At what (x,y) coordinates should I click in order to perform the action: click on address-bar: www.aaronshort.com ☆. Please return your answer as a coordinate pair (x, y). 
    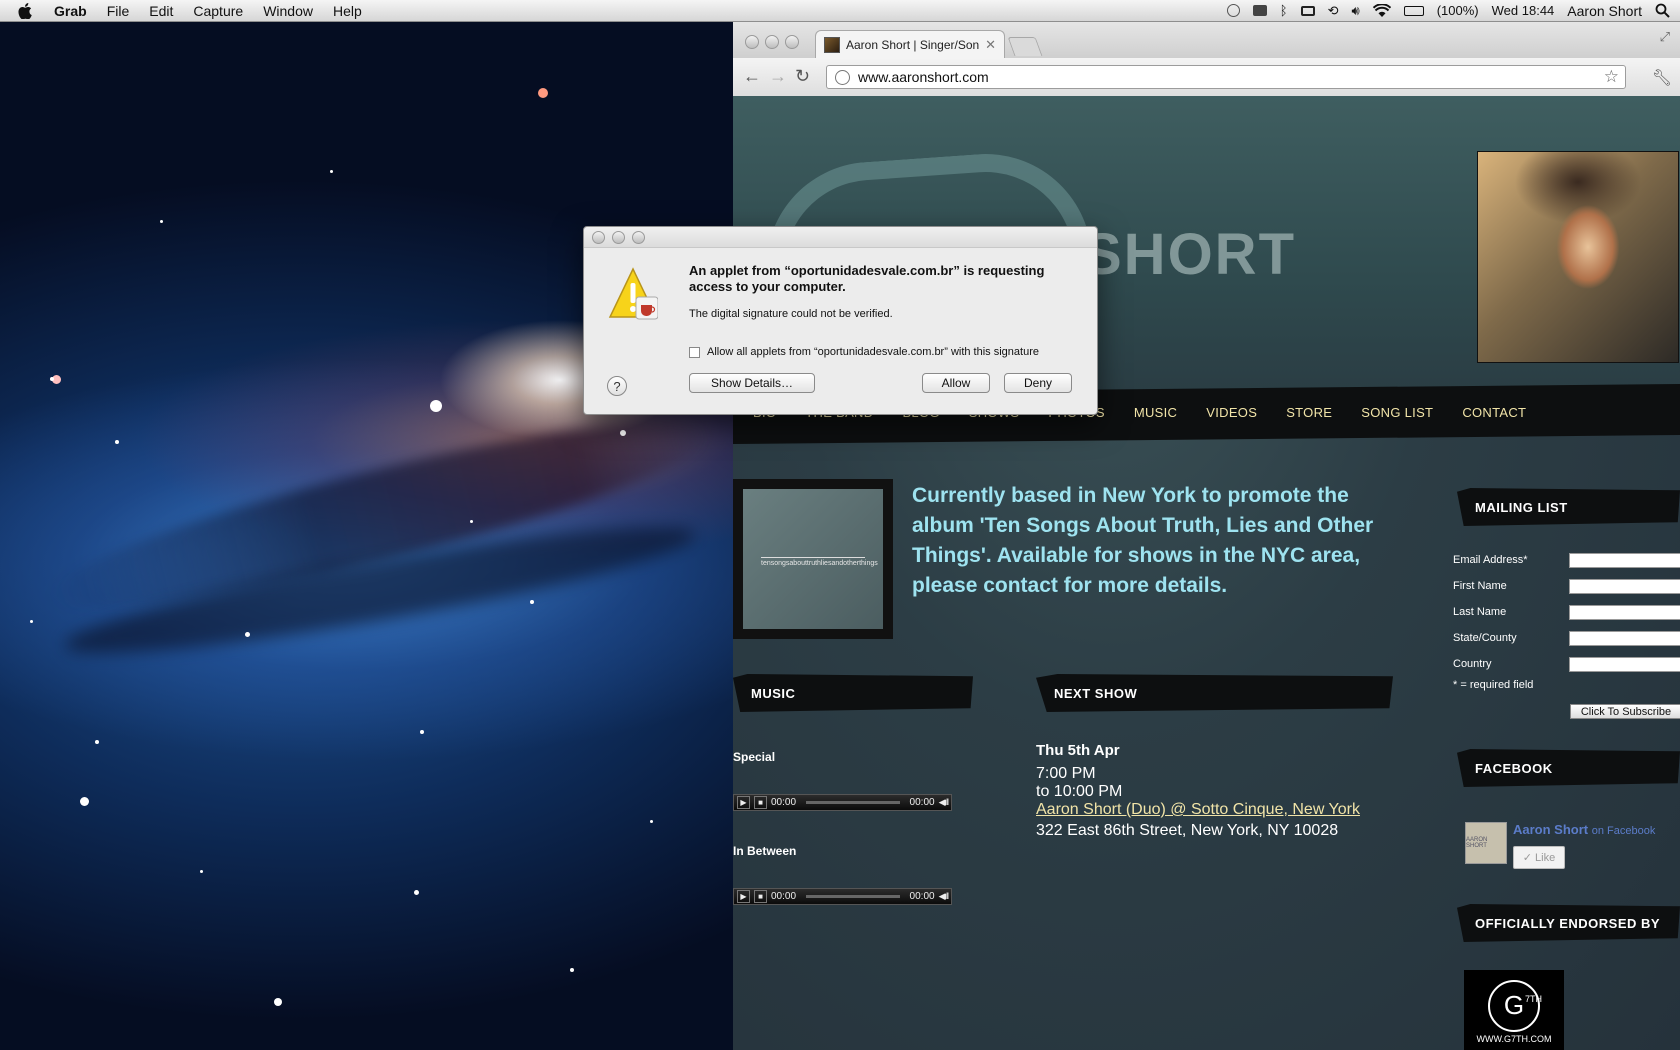
    Looking at the image, I should click on (1226, 77).